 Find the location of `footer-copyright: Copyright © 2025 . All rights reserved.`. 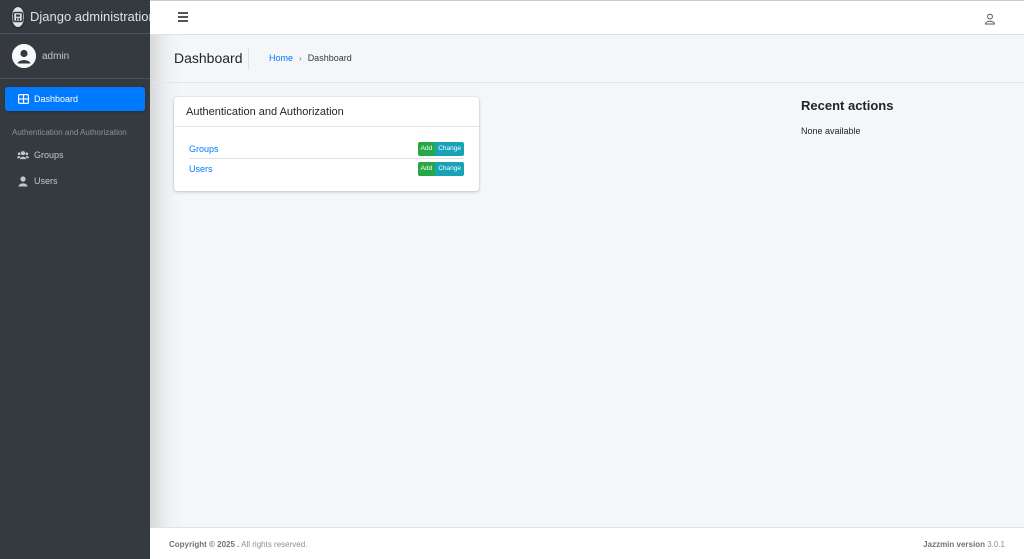

footer-copyright: Copyright © 2025 . All rights reserved. is located at coordinates (238, 544).